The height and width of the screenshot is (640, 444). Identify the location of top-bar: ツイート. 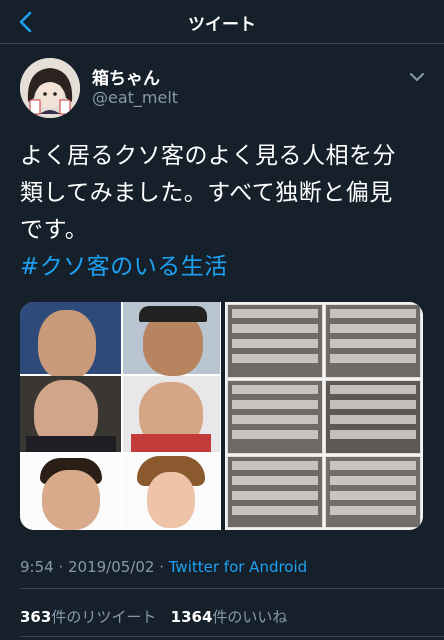
(222, 22).